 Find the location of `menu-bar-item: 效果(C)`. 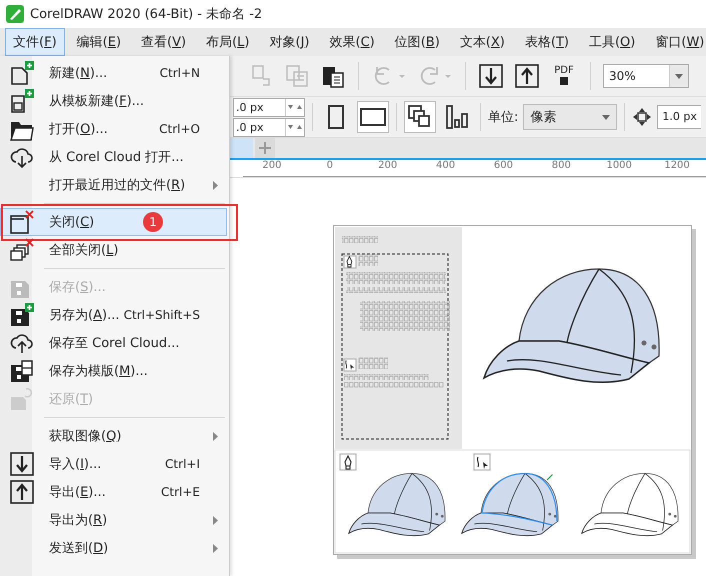

menu-bar-item: 效果(C) is located at coordinates (352, 42).